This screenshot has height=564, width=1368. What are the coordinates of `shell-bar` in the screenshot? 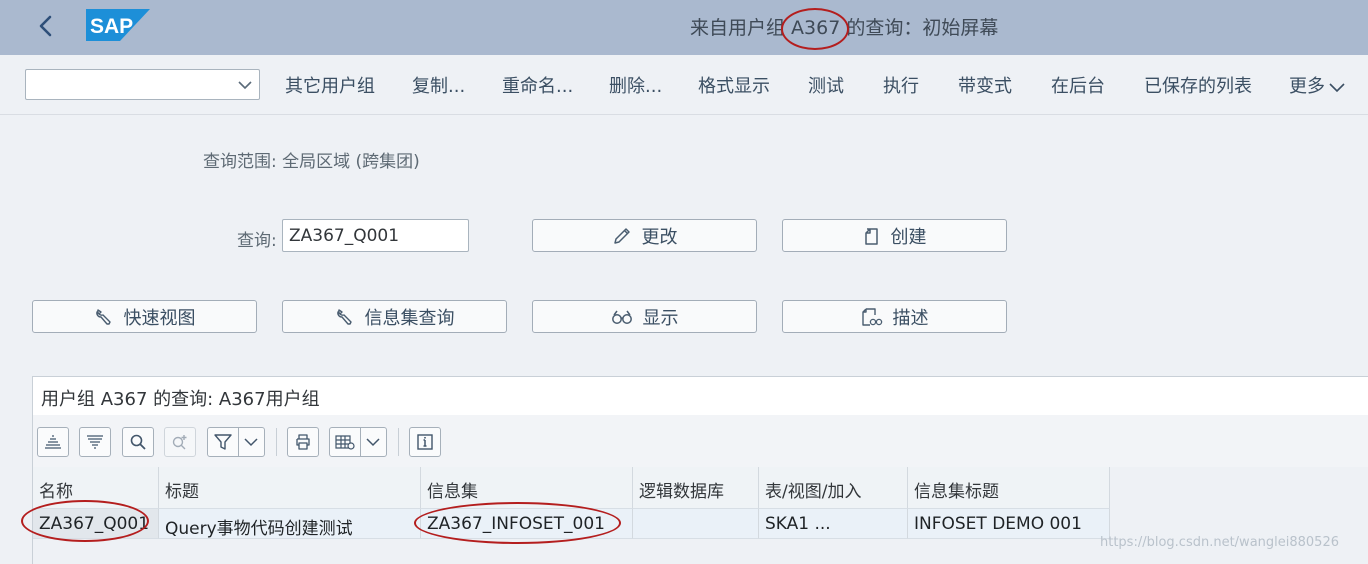 It's located at (684, 27).